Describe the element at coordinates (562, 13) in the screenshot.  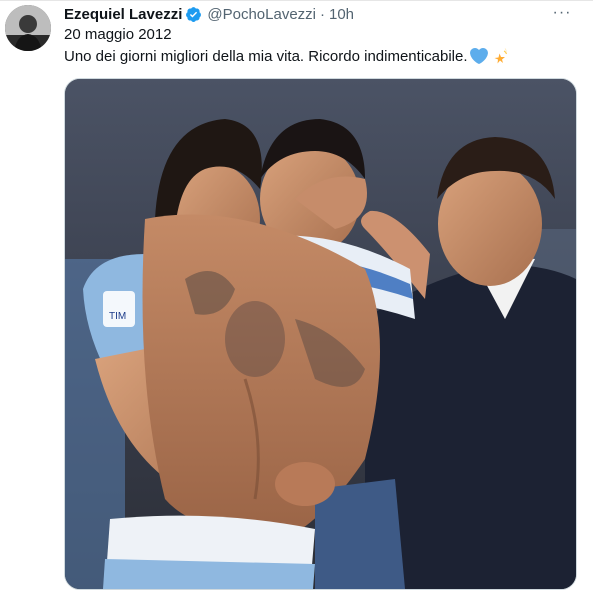
I see `more-options-icon: ···` at that location.